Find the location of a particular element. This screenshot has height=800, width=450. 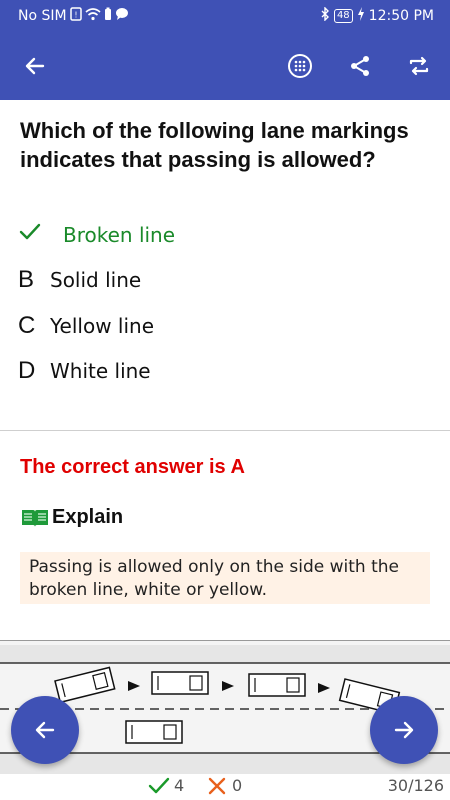

cross-icon is located at coordinates (217, 785).